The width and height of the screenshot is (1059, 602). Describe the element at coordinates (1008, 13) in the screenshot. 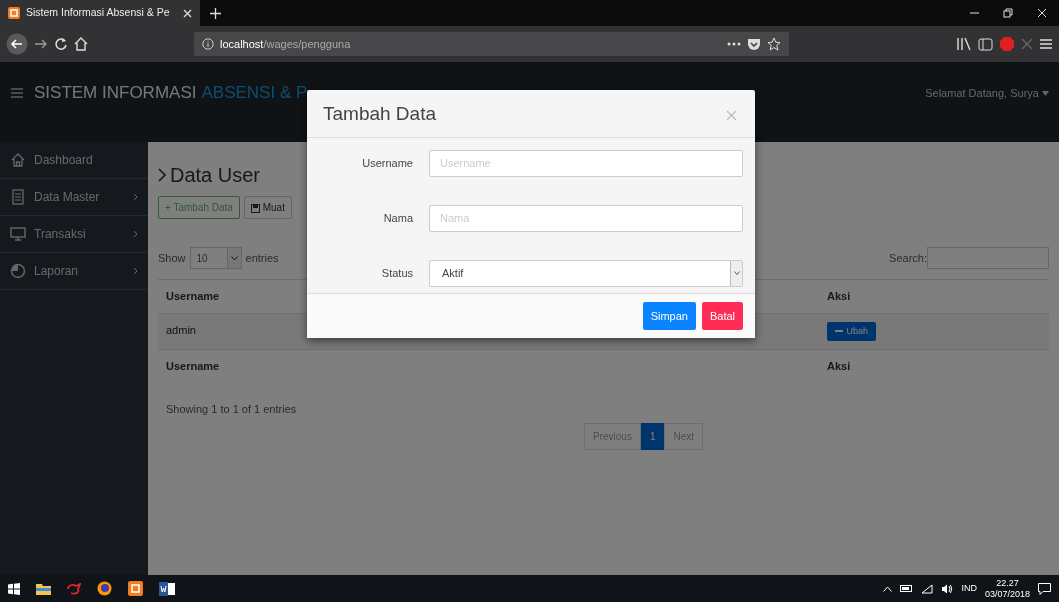

I see `restore-icon` at that location.